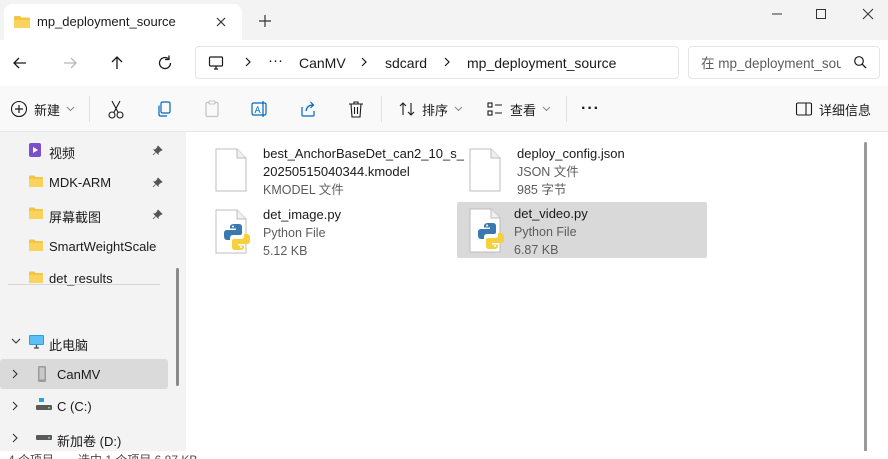 The height and width of the screenshot is (459, 888). What do you see at coordinates (103, 246) in the screenshot?
I see `sidebar-item-label: SmartWeightScale` at bounding box center [103, 246].